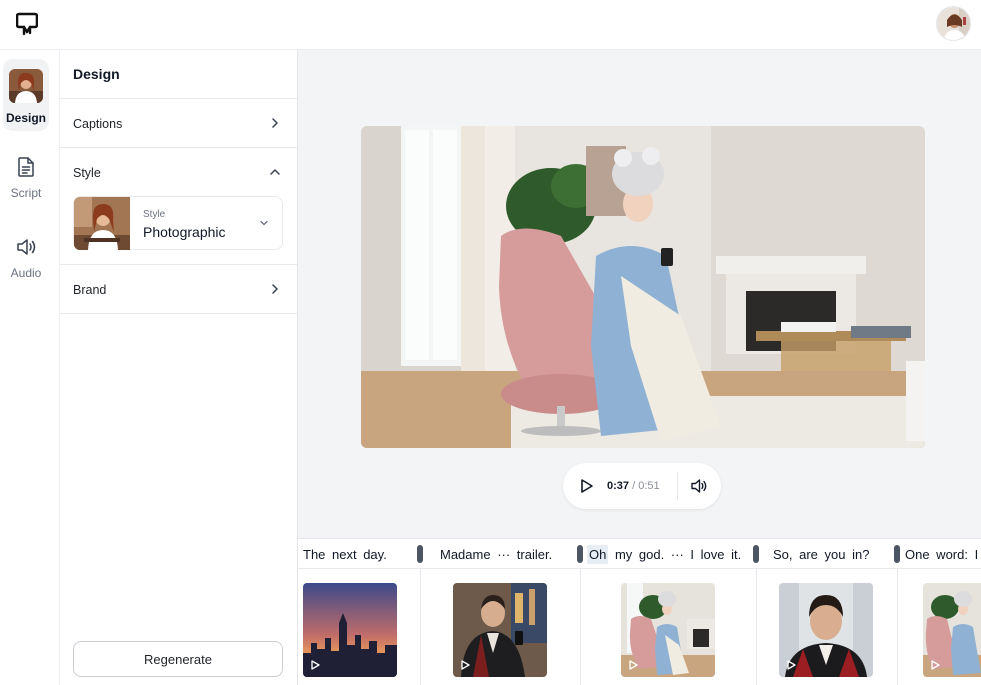 This screenshot has height=685, width=981. Describe the element at coordinates (821, 554) in the screenshot. I see `caption-segment: So, are you in?` at that location.